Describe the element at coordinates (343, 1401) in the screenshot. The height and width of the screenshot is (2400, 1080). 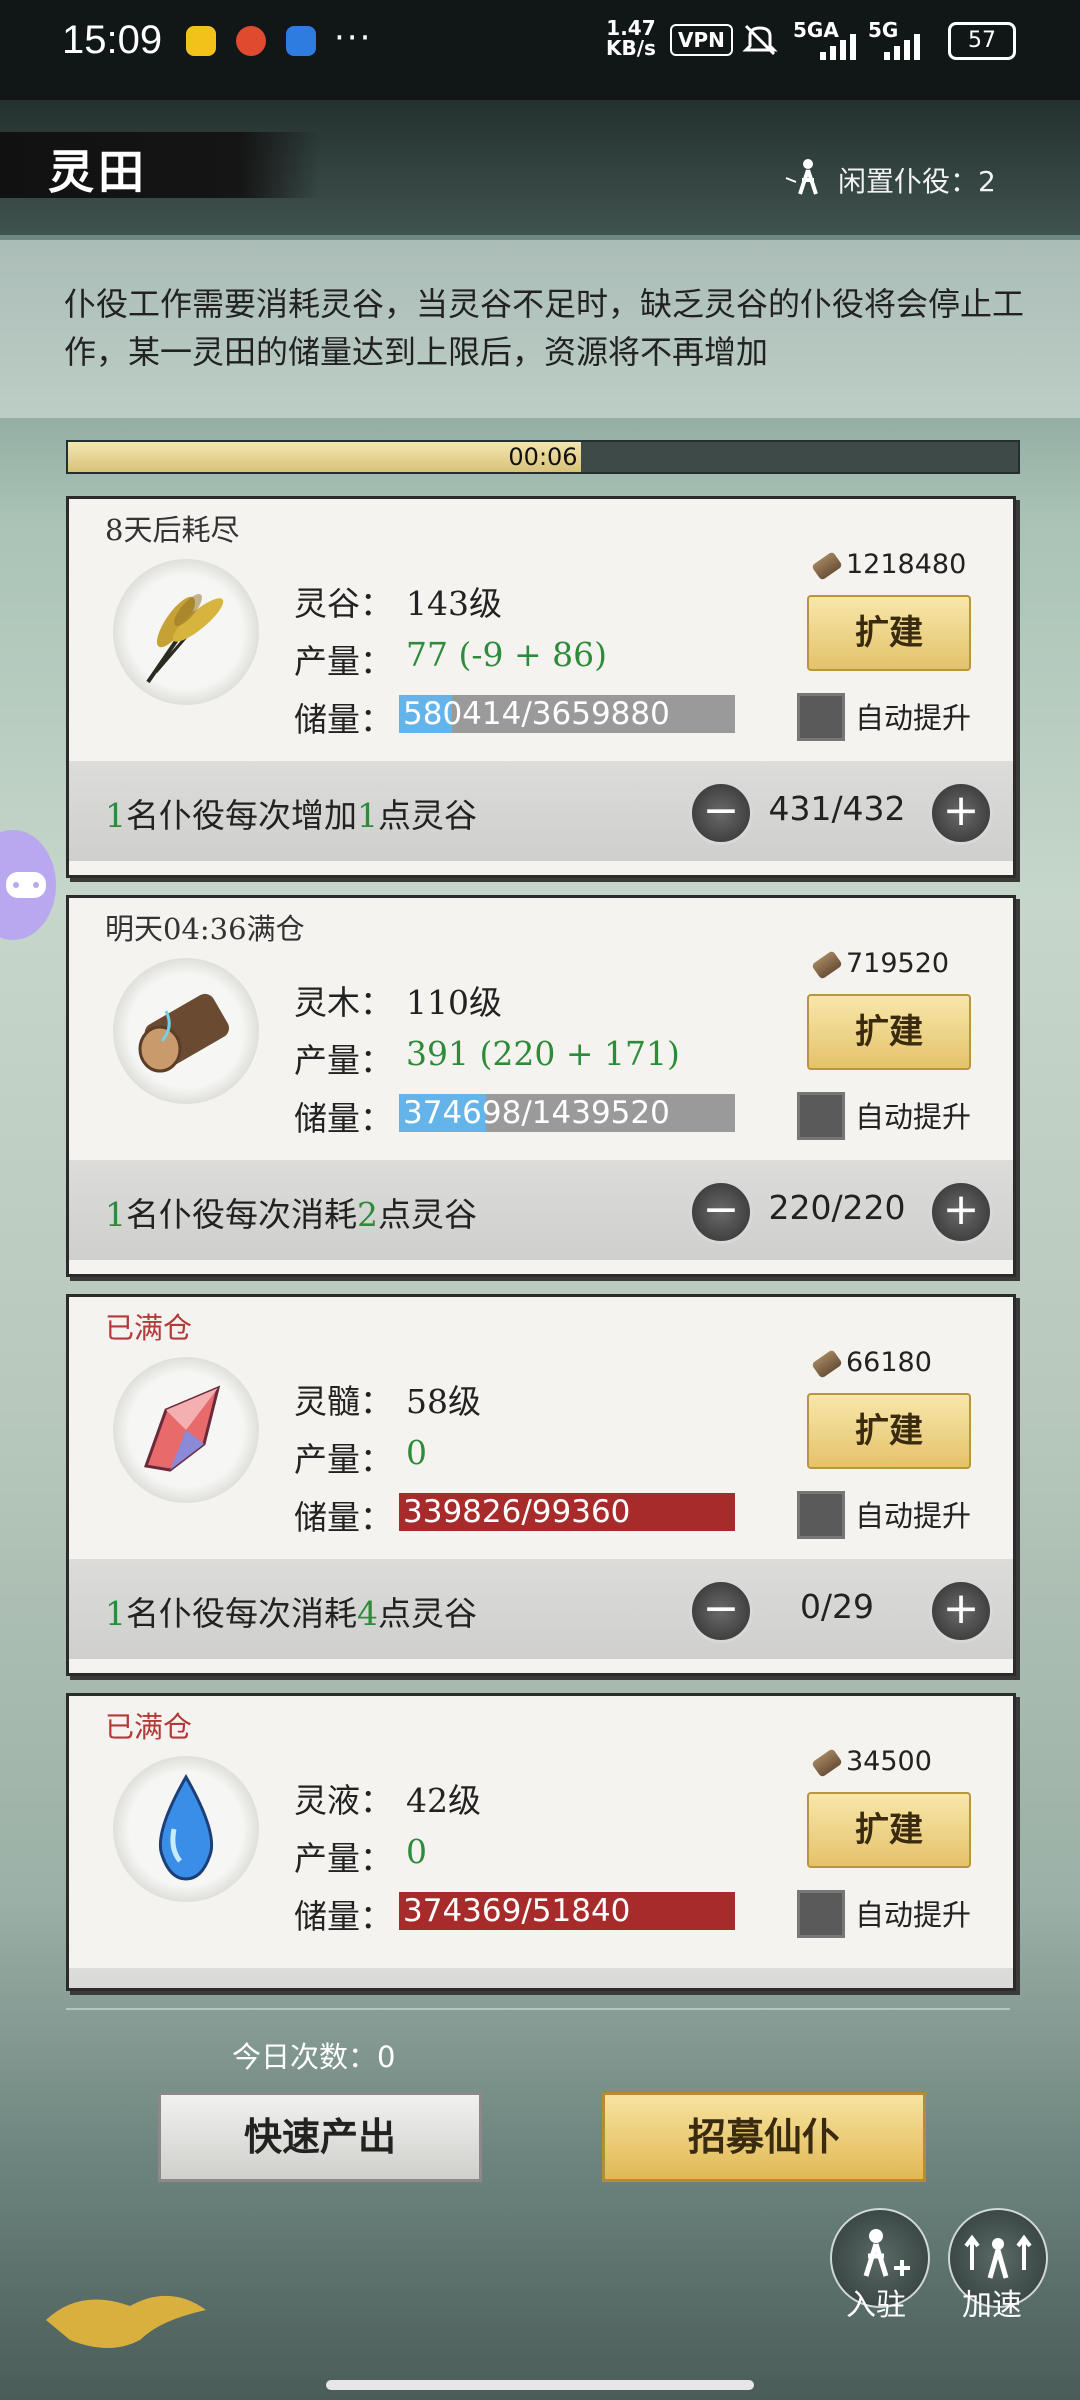
I see `field-name-label: 灵髓：` at that location.